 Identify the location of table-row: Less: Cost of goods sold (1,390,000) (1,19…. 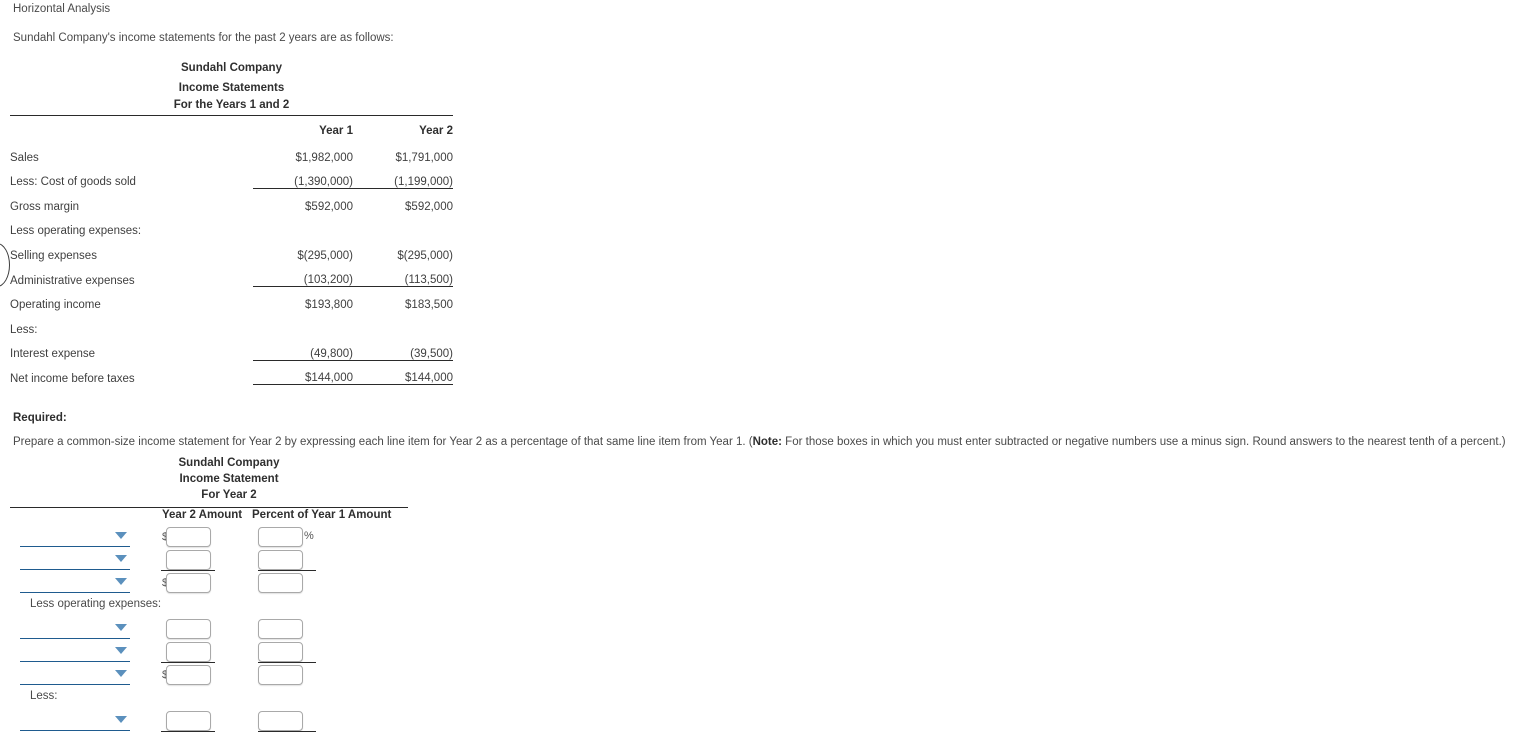
(231, 176).